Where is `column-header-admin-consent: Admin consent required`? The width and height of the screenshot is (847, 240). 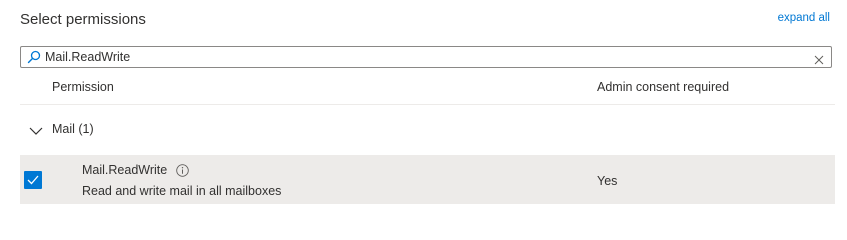 column-header-admin-consent: Admin consent required is located at coordinates (663, 87).